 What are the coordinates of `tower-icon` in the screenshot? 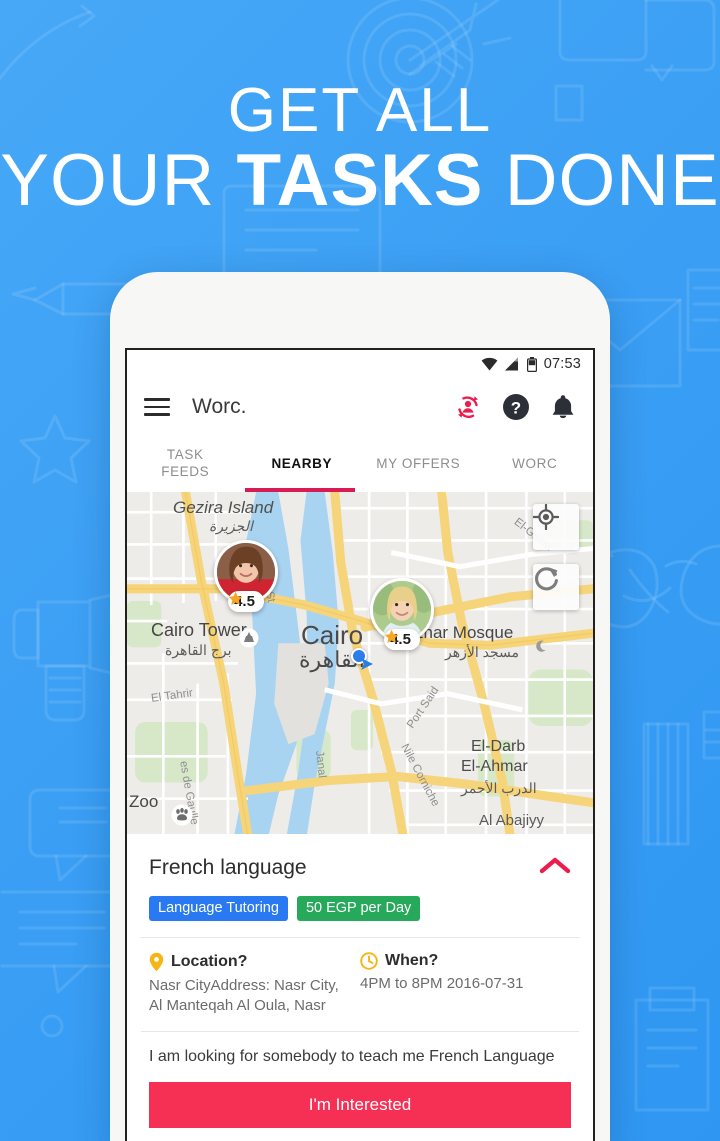 It's located at (249, 638).